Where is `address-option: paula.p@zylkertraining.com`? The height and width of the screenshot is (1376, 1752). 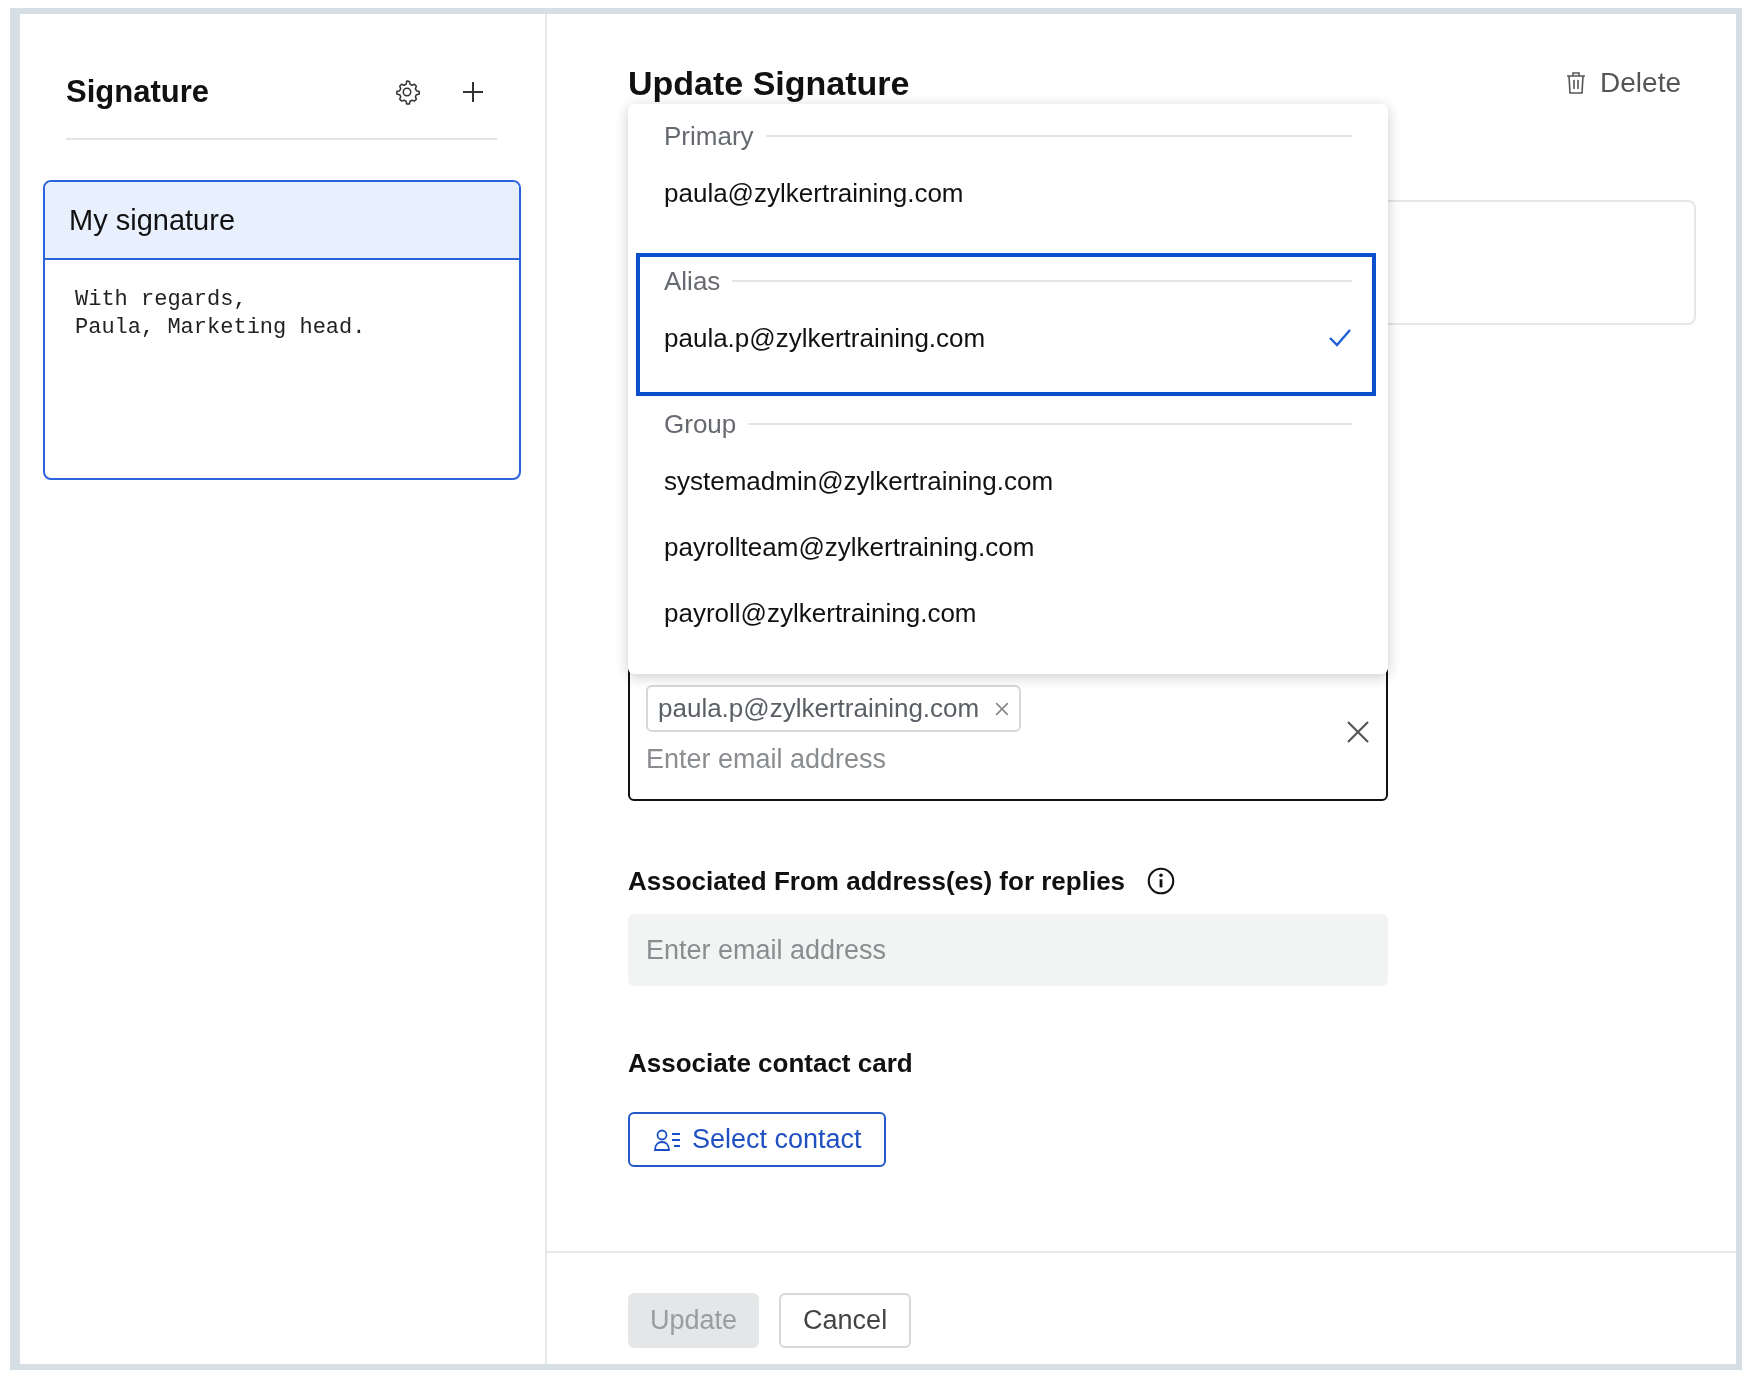 address-option: paula.p@zylkertraining.com is located at coordinates (1008, 338).